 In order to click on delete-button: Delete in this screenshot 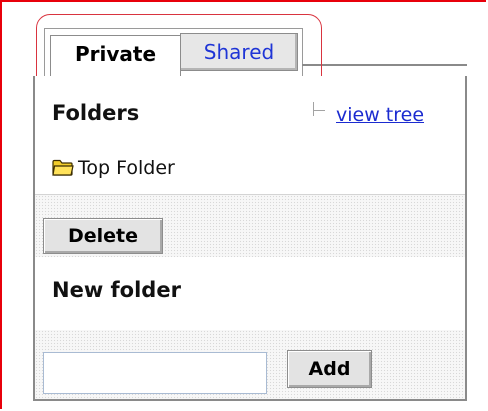, I will do `click(103, 236)`.